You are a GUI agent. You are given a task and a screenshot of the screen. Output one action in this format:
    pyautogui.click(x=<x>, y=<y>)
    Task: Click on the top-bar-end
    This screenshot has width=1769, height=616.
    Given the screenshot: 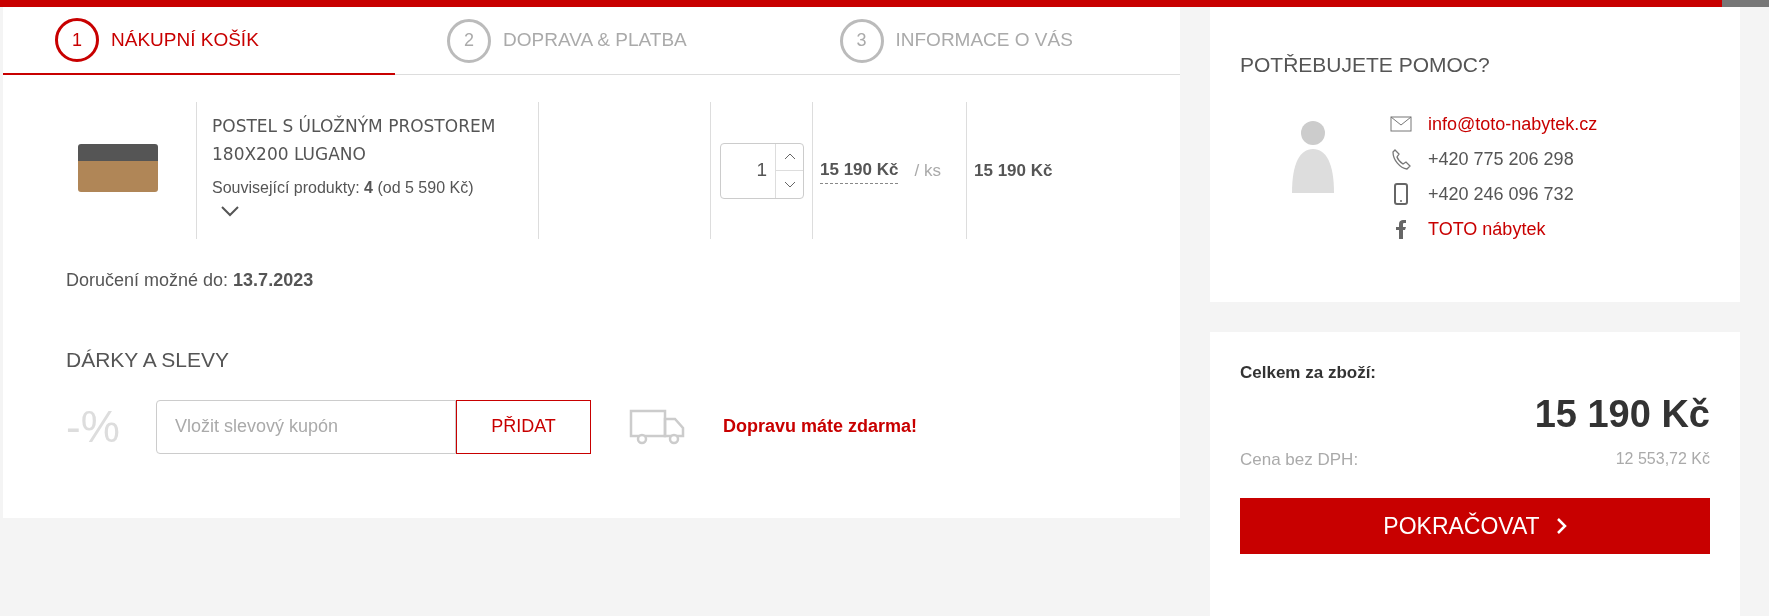 What is the action you would take?
    pyautogui.click(x=1745, y=3)
    